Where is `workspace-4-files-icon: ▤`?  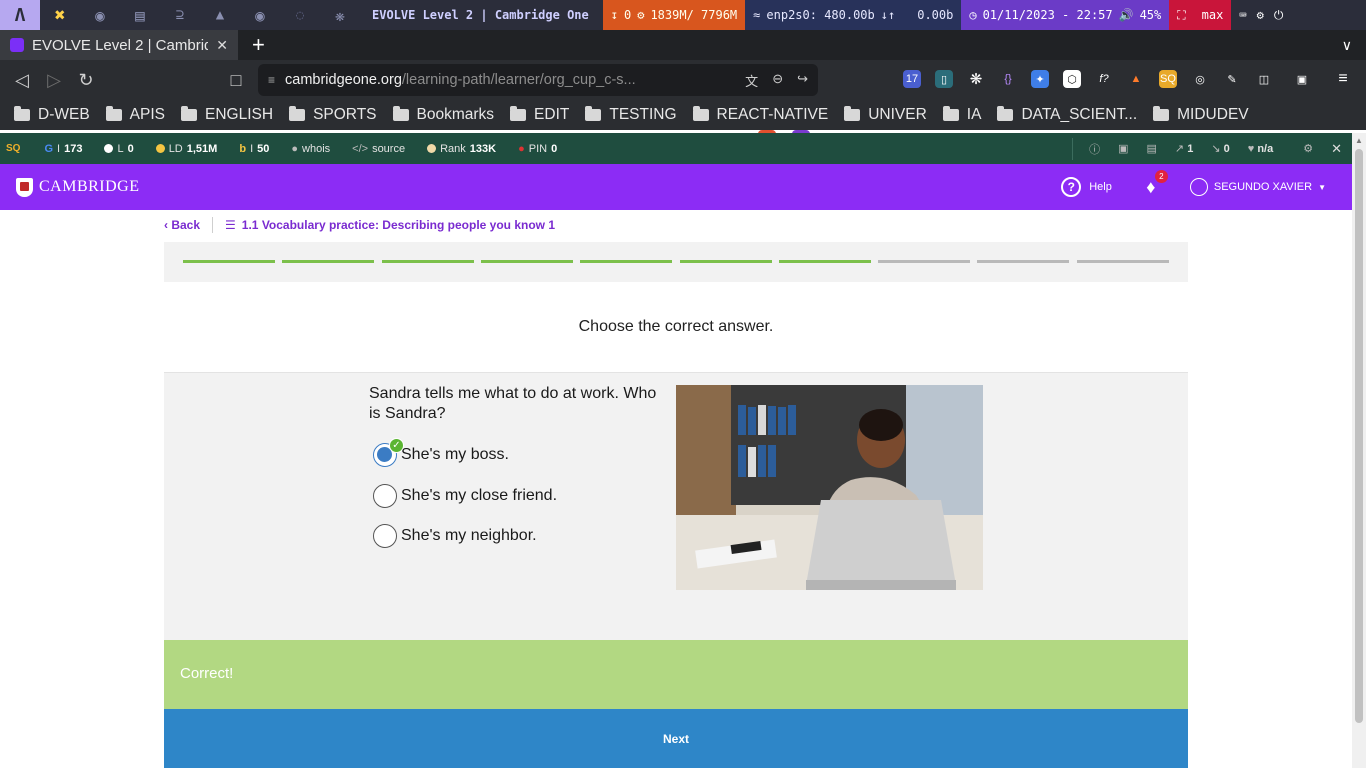
workspace-4-files-icon: ▤ is located at coordinates (140, 15).